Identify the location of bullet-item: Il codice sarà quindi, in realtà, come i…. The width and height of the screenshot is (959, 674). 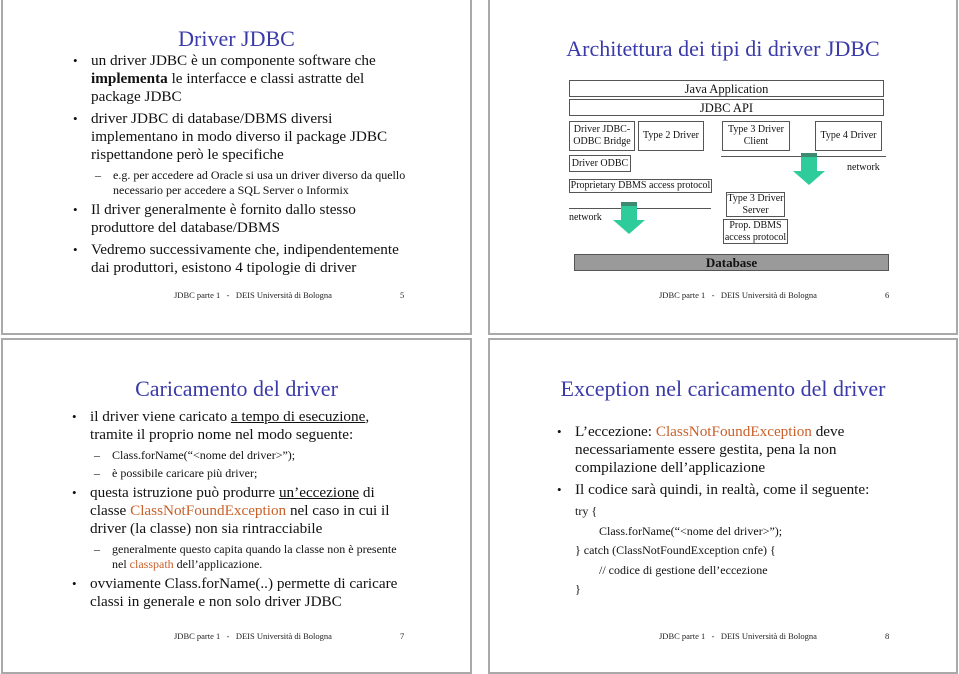
(727, 490).